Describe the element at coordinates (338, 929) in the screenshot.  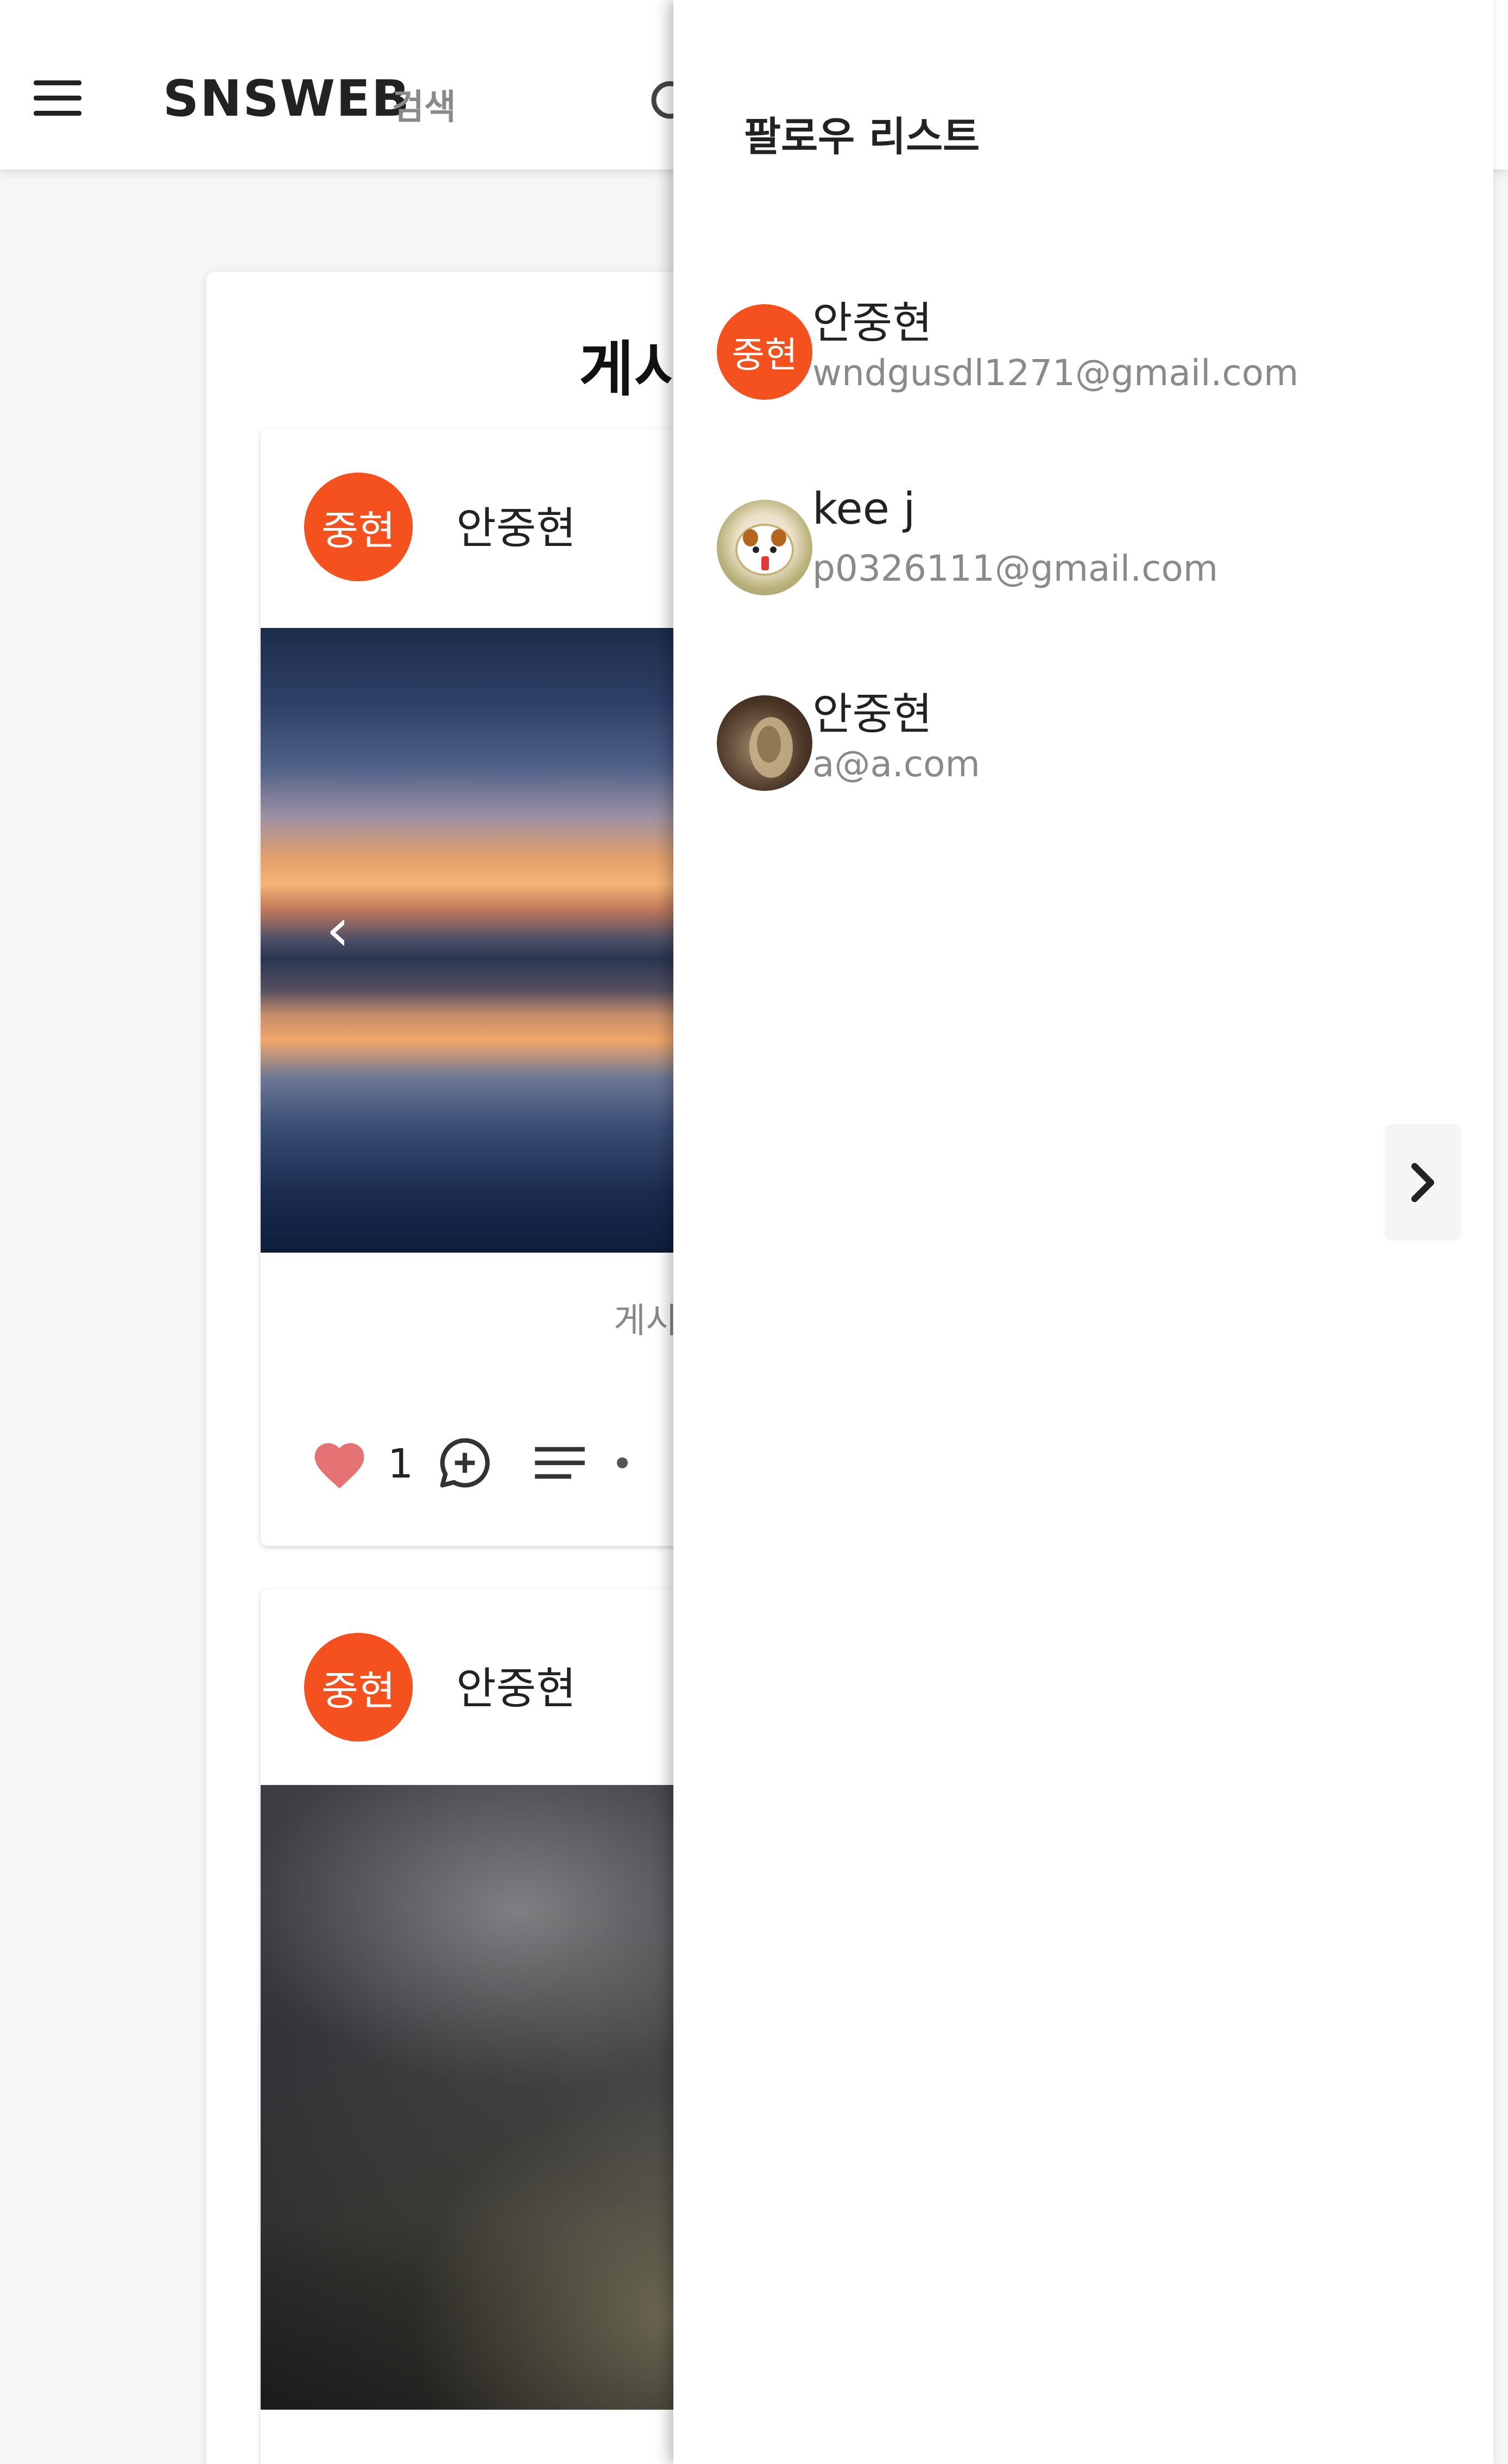
I see `chevron-left-icon: ‹` at that location.